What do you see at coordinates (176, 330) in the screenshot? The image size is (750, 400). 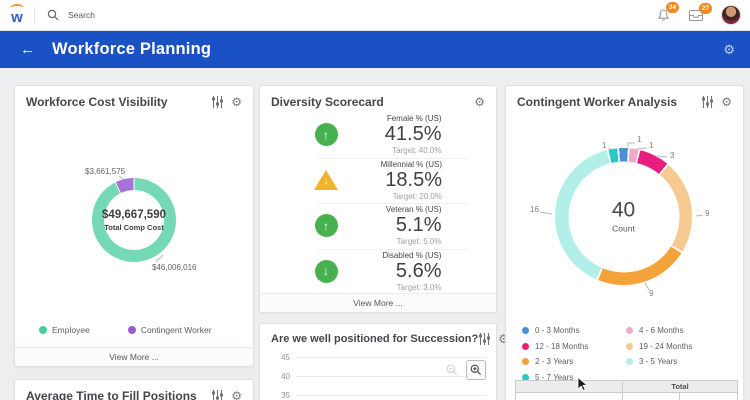 I see `legend-label: Contingent Worker` at bounding box center [176, 330].